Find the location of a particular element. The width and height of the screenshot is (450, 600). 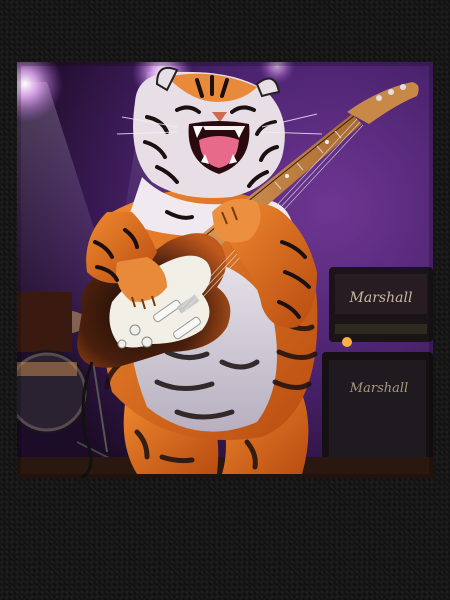

amp-logo-bottom: Marshall is located at coordinates (378, 388).